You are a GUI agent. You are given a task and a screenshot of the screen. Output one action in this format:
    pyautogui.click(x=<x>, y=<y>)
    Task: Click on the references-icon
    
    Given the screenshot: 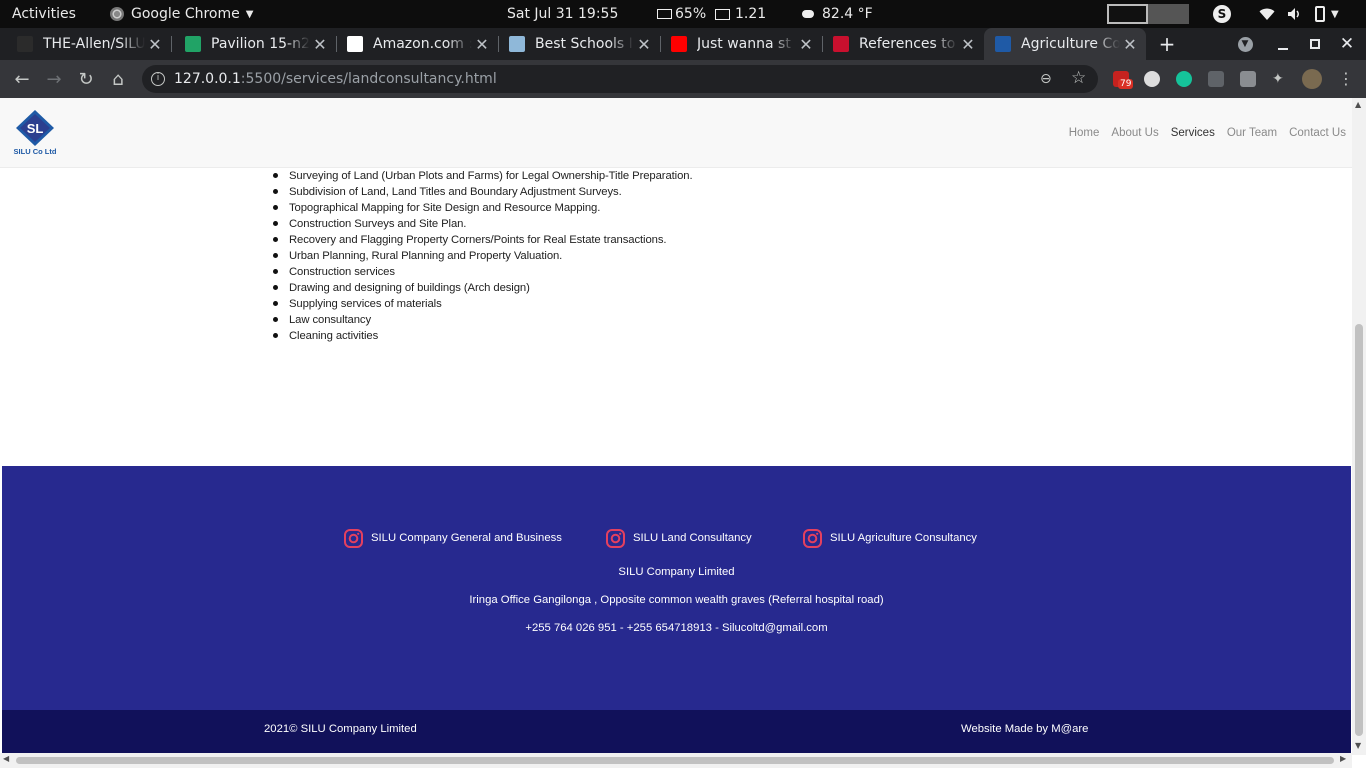 What is the action you would take?
    pyautogui.click(x=841, y=44)
    